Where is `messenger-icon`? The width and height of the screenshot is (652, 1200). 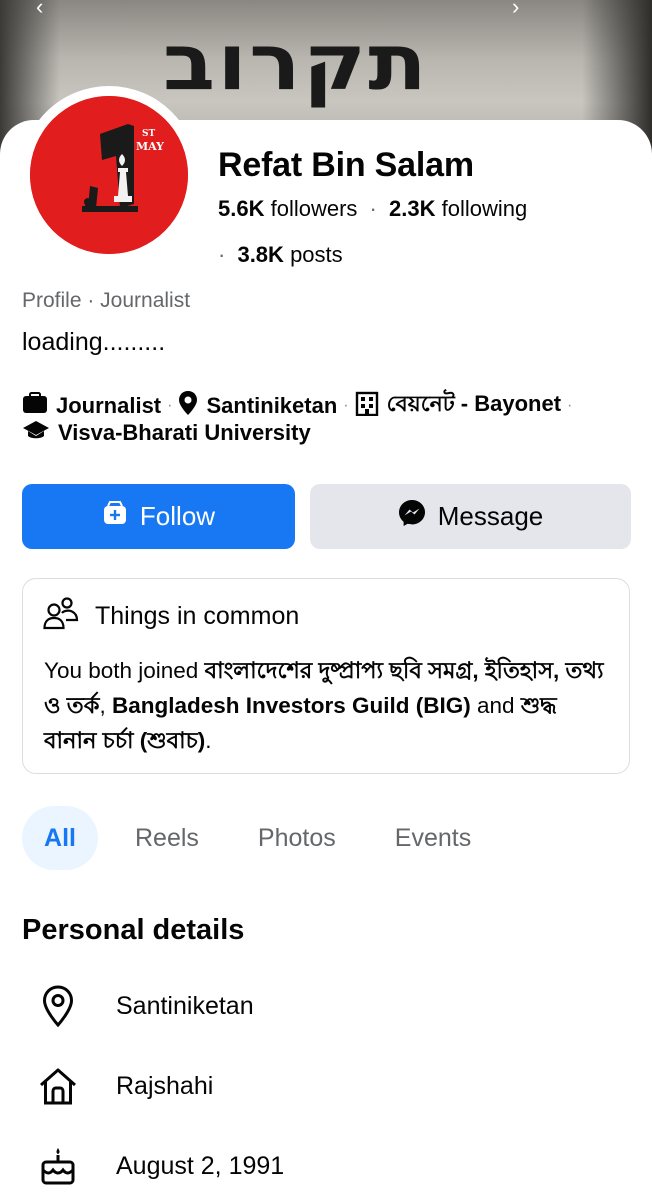 messenger-icon is located at coordinates (412, 516).